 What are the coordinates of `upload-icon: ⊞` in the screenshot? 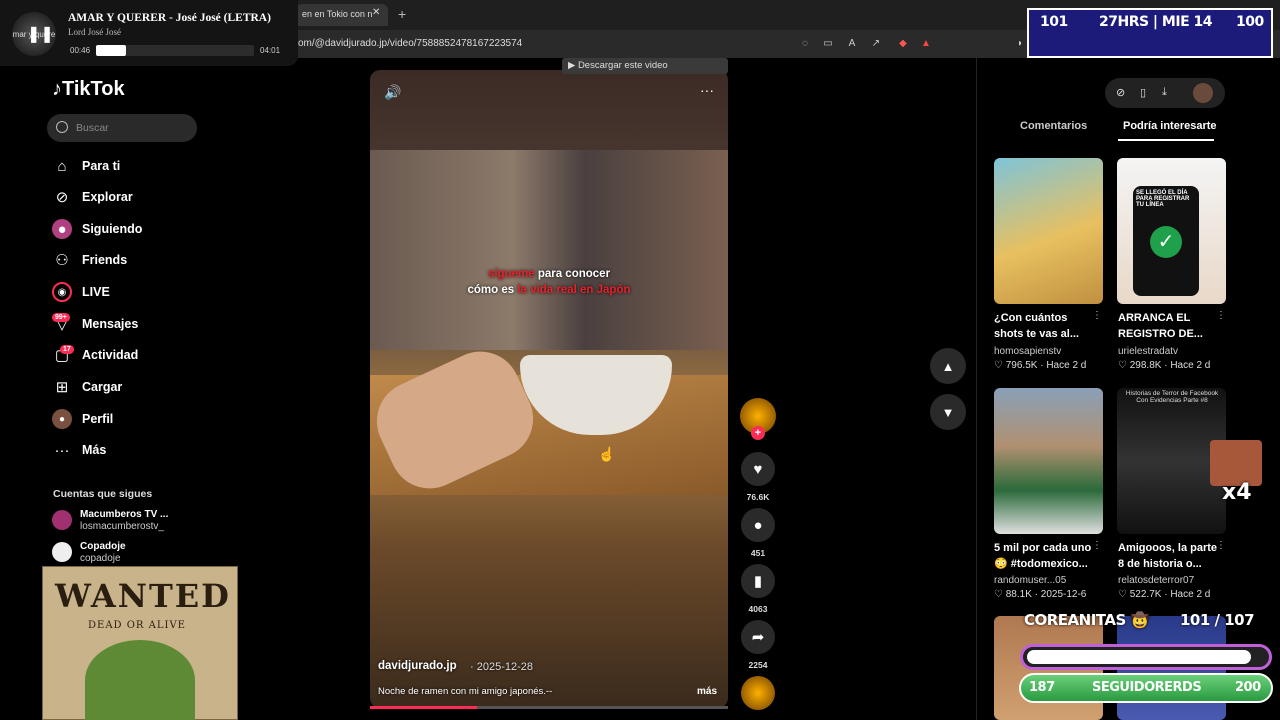 It's located at (62, 387).